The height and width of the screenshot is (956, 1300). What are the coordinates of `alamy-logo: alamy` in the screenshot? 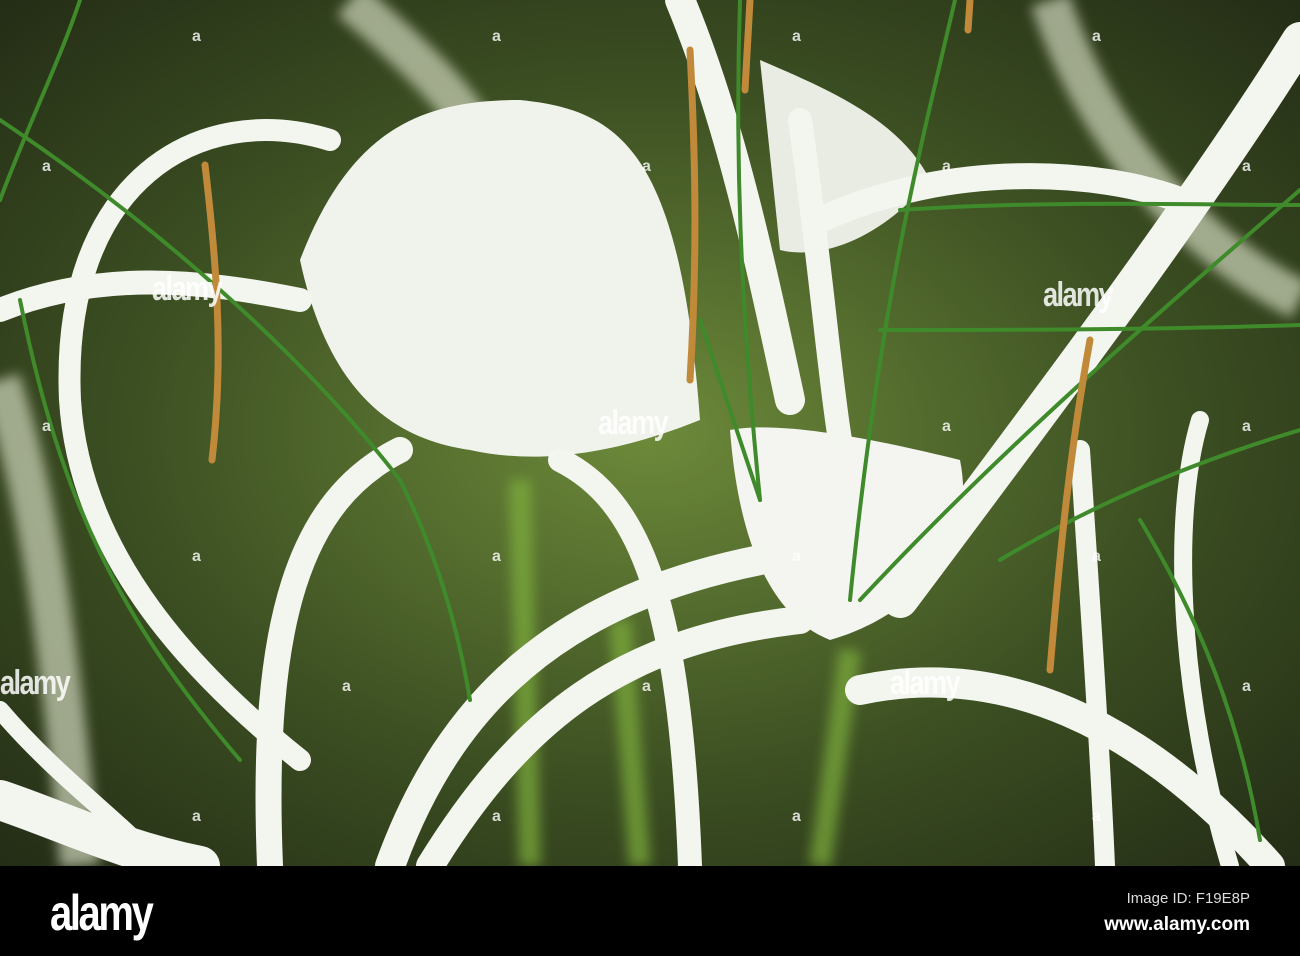 It's located at (102, 913).